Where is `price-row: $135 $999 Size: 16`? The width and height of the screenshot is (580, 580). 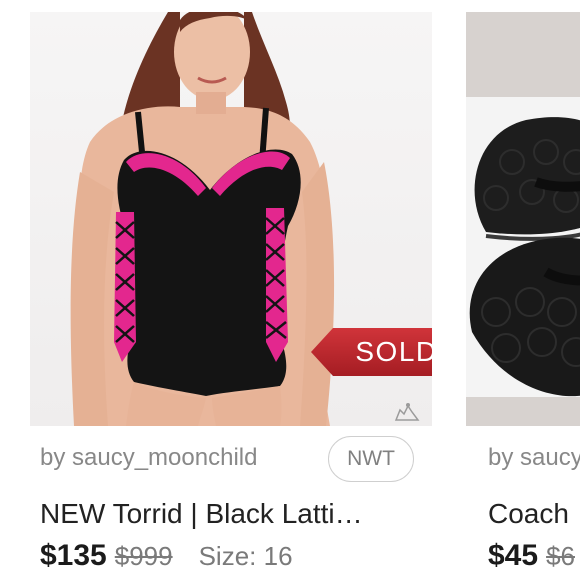 price-row: $135 $999 Size: 16 is located at coordinates (166, 556).